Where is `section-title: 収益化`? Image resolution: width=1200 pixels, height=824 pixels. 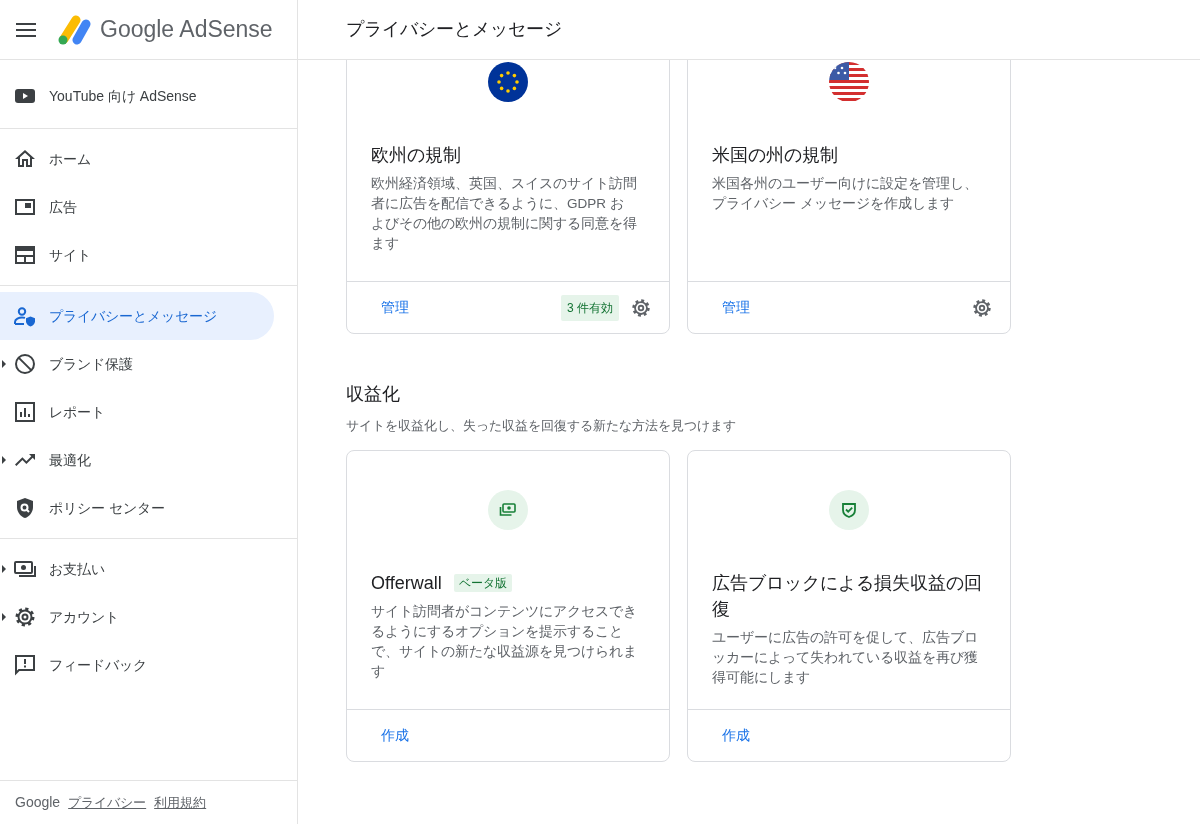
section-title: 収益化 is located at coordinates (373, 394).